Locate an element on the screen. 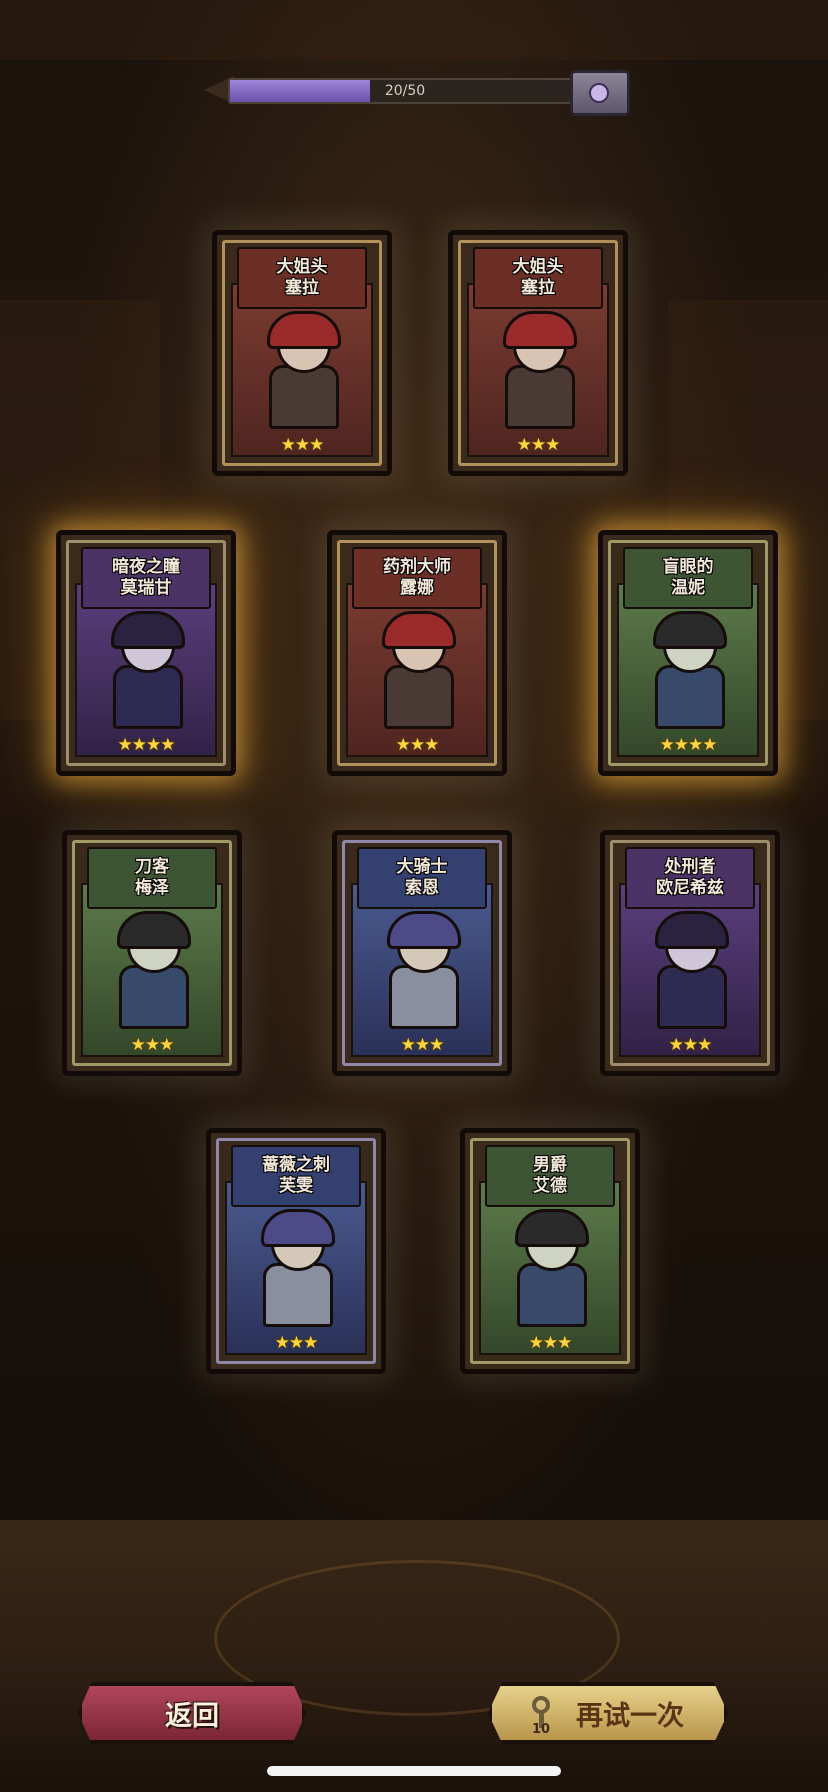 The image size is (828, 1792). hero-title: 刀客 is located at coordinates (152, 867).